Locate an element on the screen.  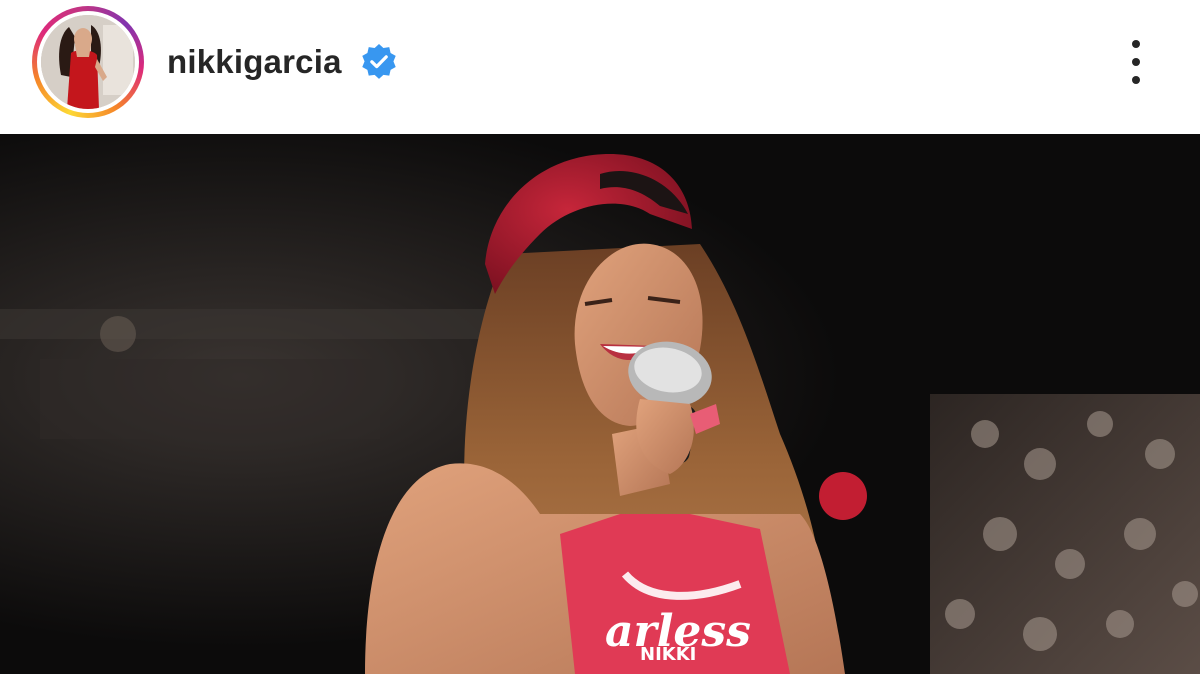
more-options-button is located at coordinates (1136, 62).